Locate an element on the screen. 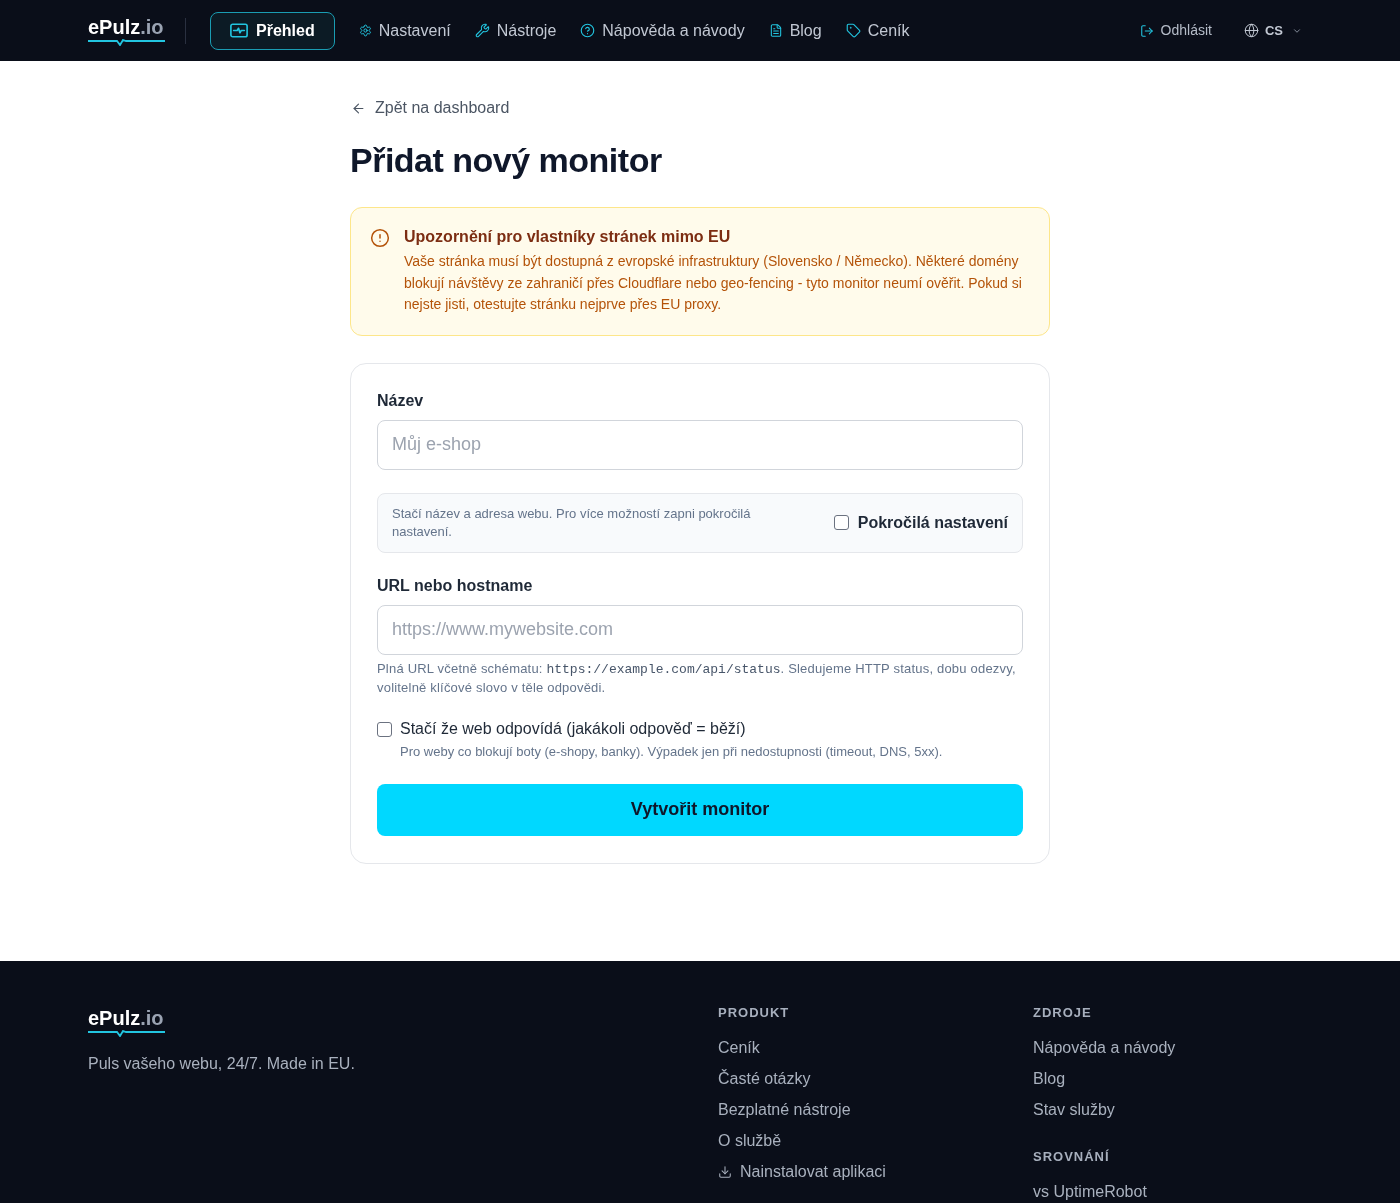 Image resolution: width=1400 pixels, height=1203 pixels. logout-link: Odhlásit is located at coordinates (1175, 30).